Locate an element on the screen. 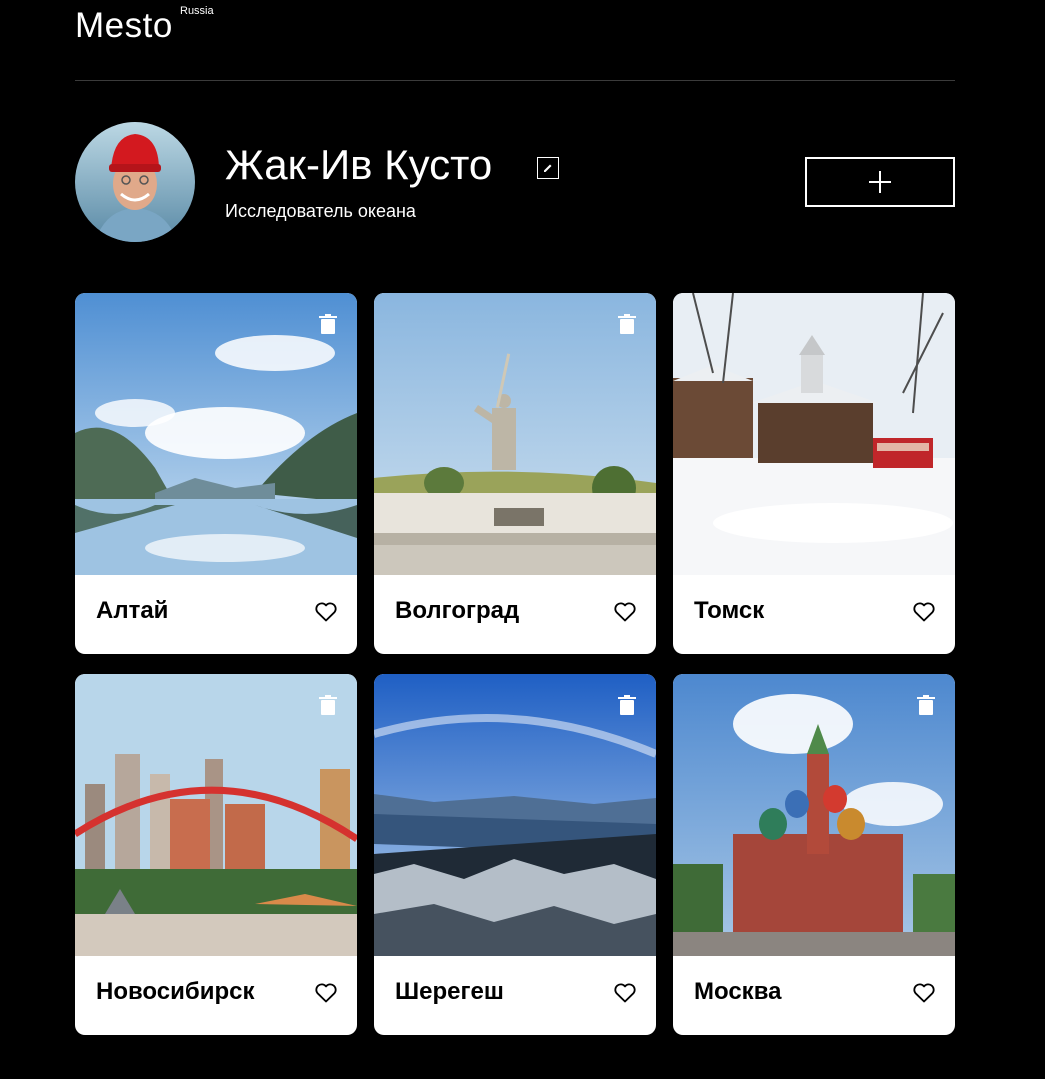  card-sheregesh: Шерегеш is located at coordinates (515, 854).